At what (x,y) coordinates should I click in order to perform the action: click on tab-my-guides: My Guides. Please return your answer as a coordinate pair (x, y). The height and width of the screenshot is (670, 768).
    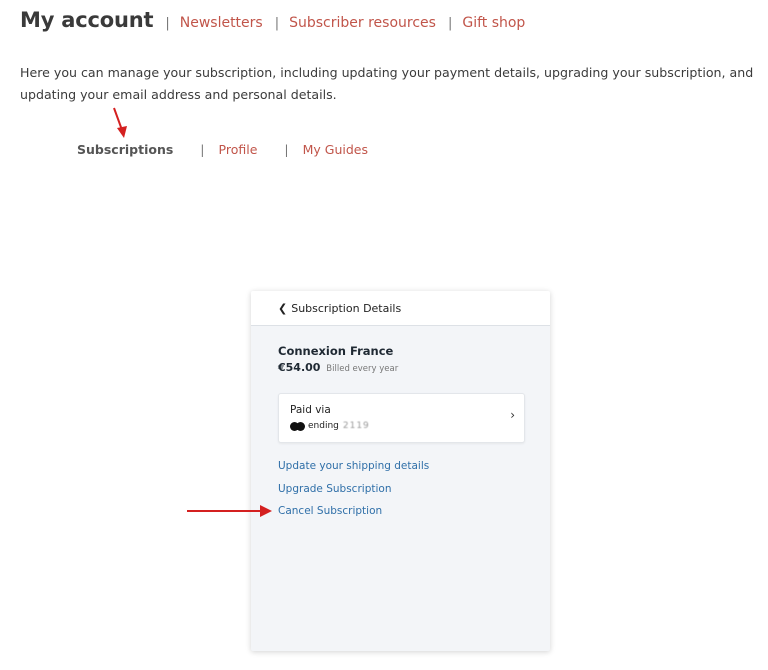
    Looking at the image, I should click on (335, 149).